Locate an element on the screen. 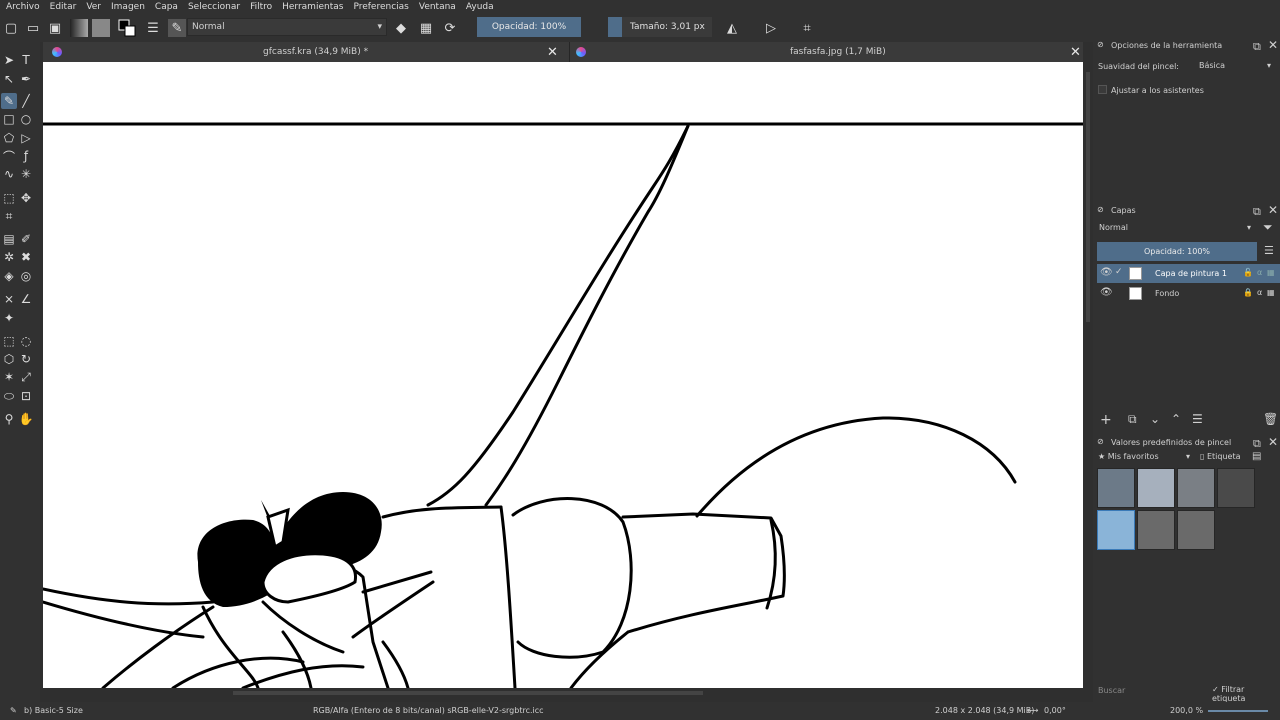 The width and height of the screenshot is (1280, 720). assistant-tool-icon: ⨯ is located at coordinates (9, 299).